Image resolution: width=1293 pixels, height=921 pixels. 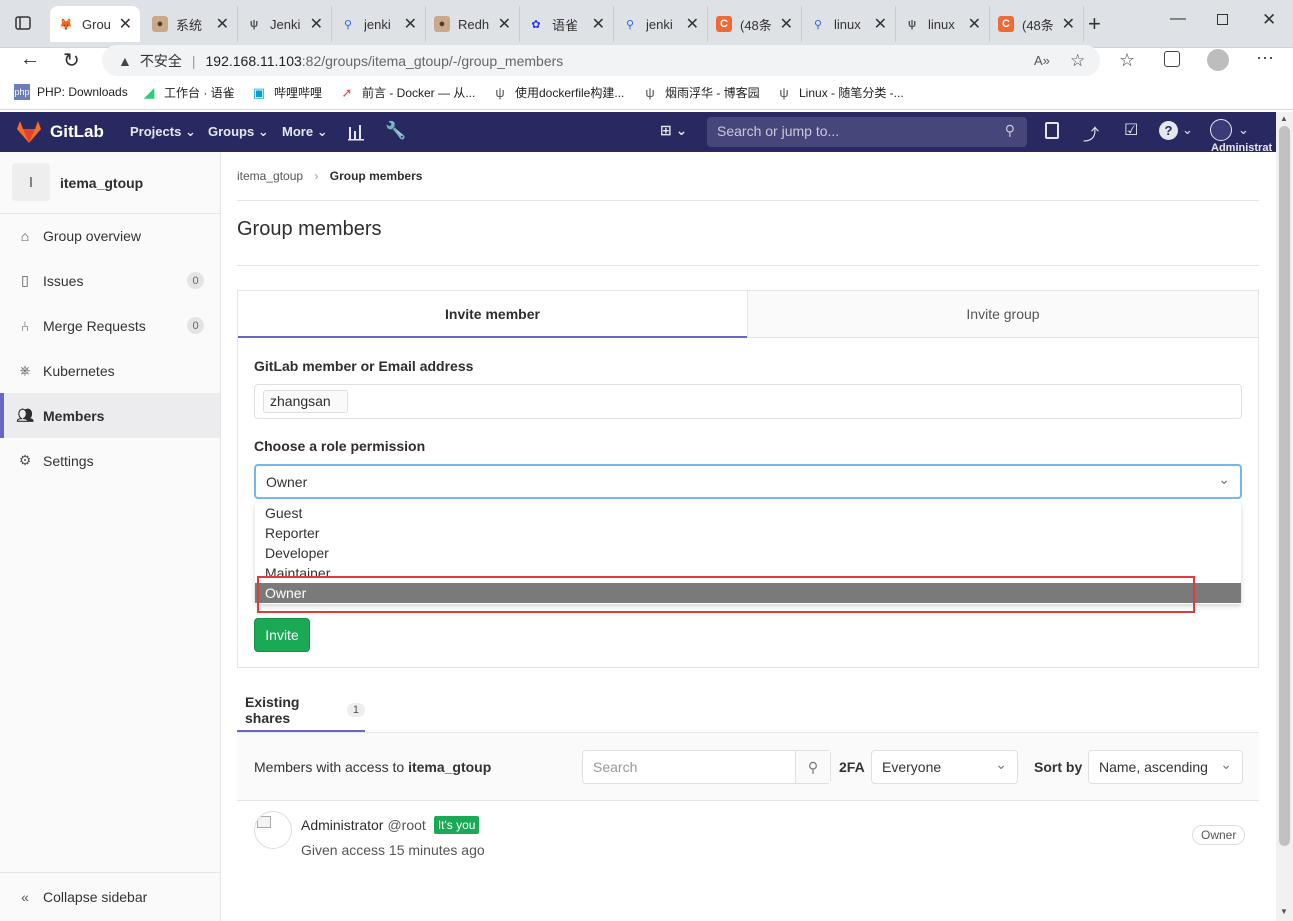 I want to click on gitlab-logo-icon, so click(x=29, y=134).